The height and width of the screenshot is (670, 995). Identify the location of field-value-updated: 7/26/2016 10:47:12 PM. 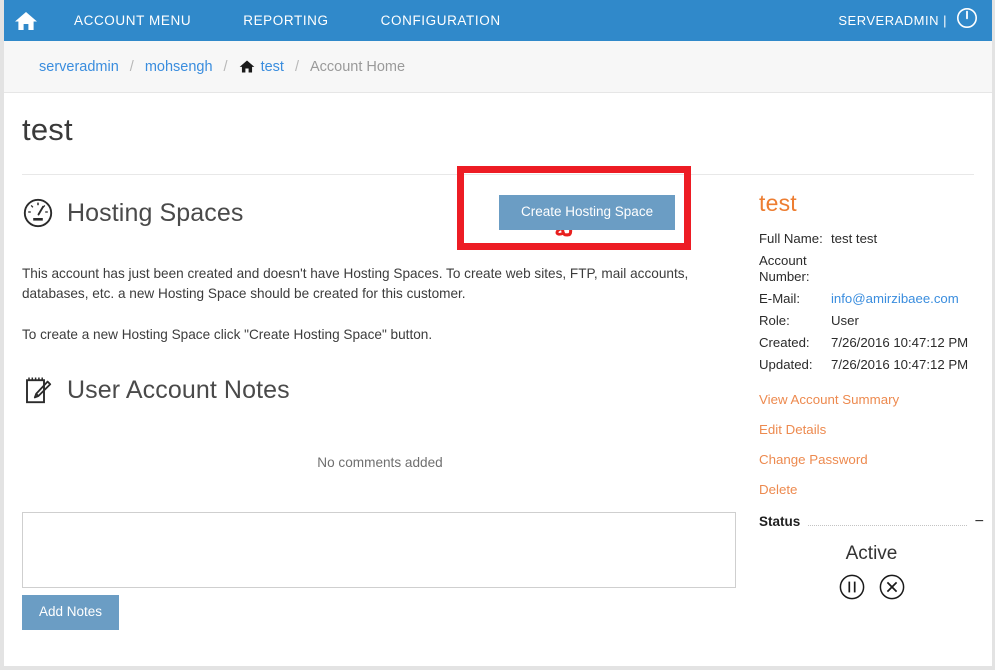
(900, 364).